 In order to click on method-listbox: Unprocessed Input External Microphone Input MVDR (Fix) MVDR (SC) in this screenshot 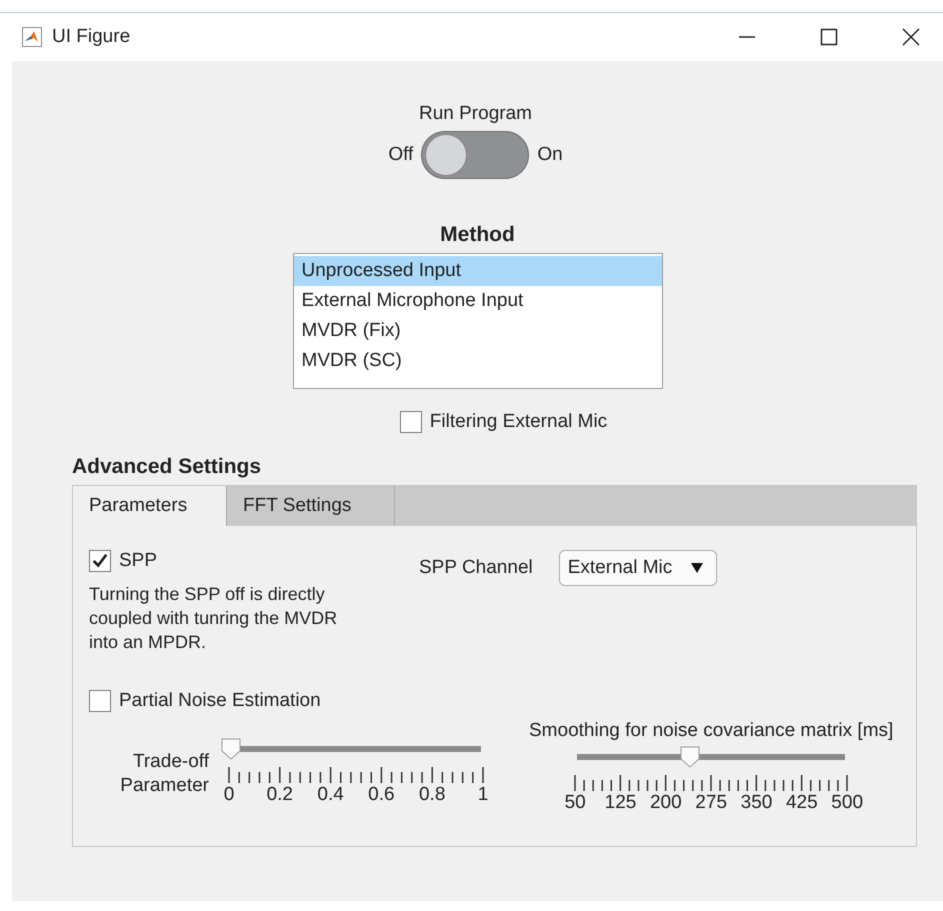, I will do `click(477, 321)`.